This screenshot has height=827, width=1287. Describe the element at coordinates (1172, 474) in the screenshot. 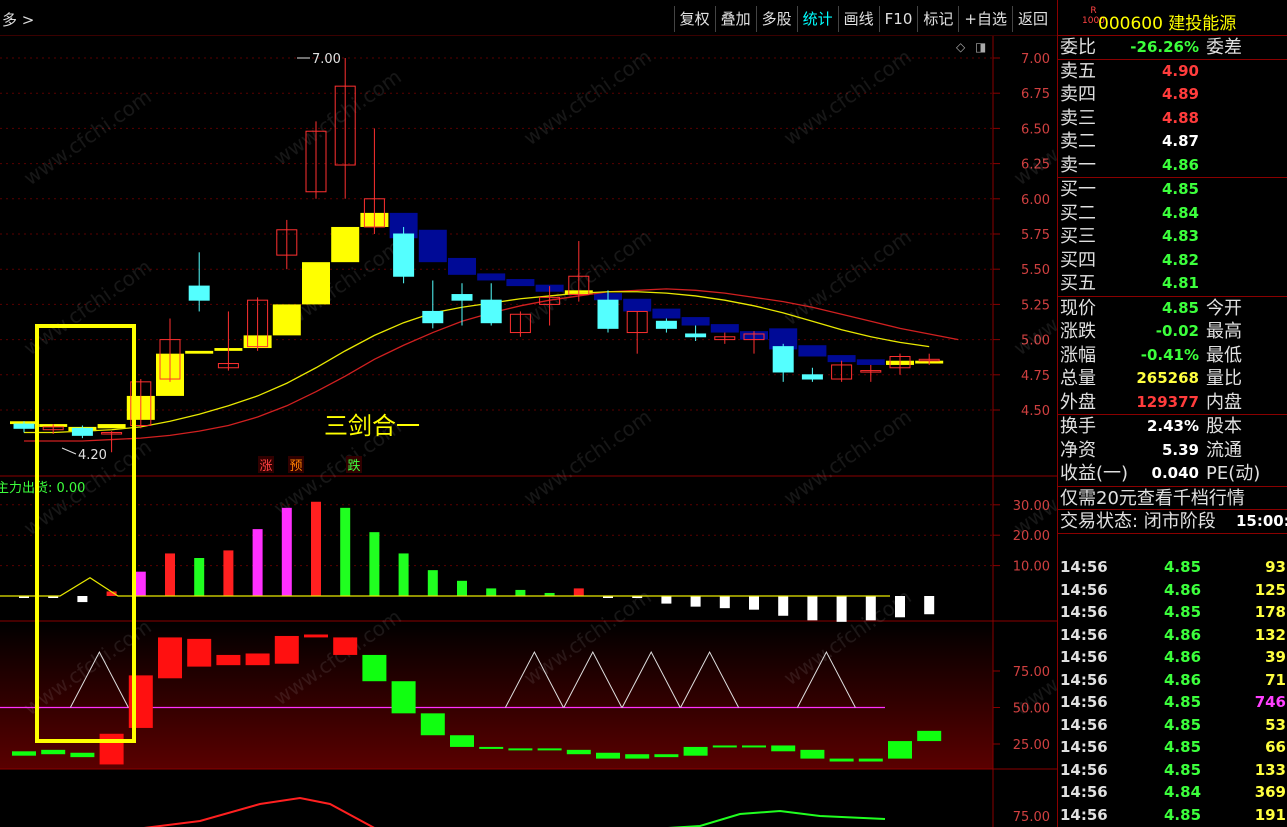

I see `stat2-row-2: 收益(一) 0.040 PE(动)` at that location.